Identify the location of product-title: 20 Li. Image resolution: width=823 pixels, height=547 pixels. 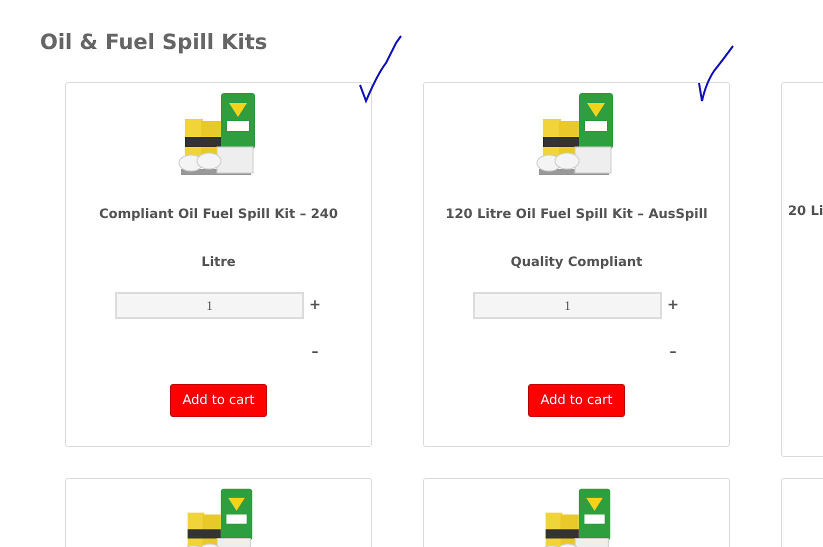
(805, 212).